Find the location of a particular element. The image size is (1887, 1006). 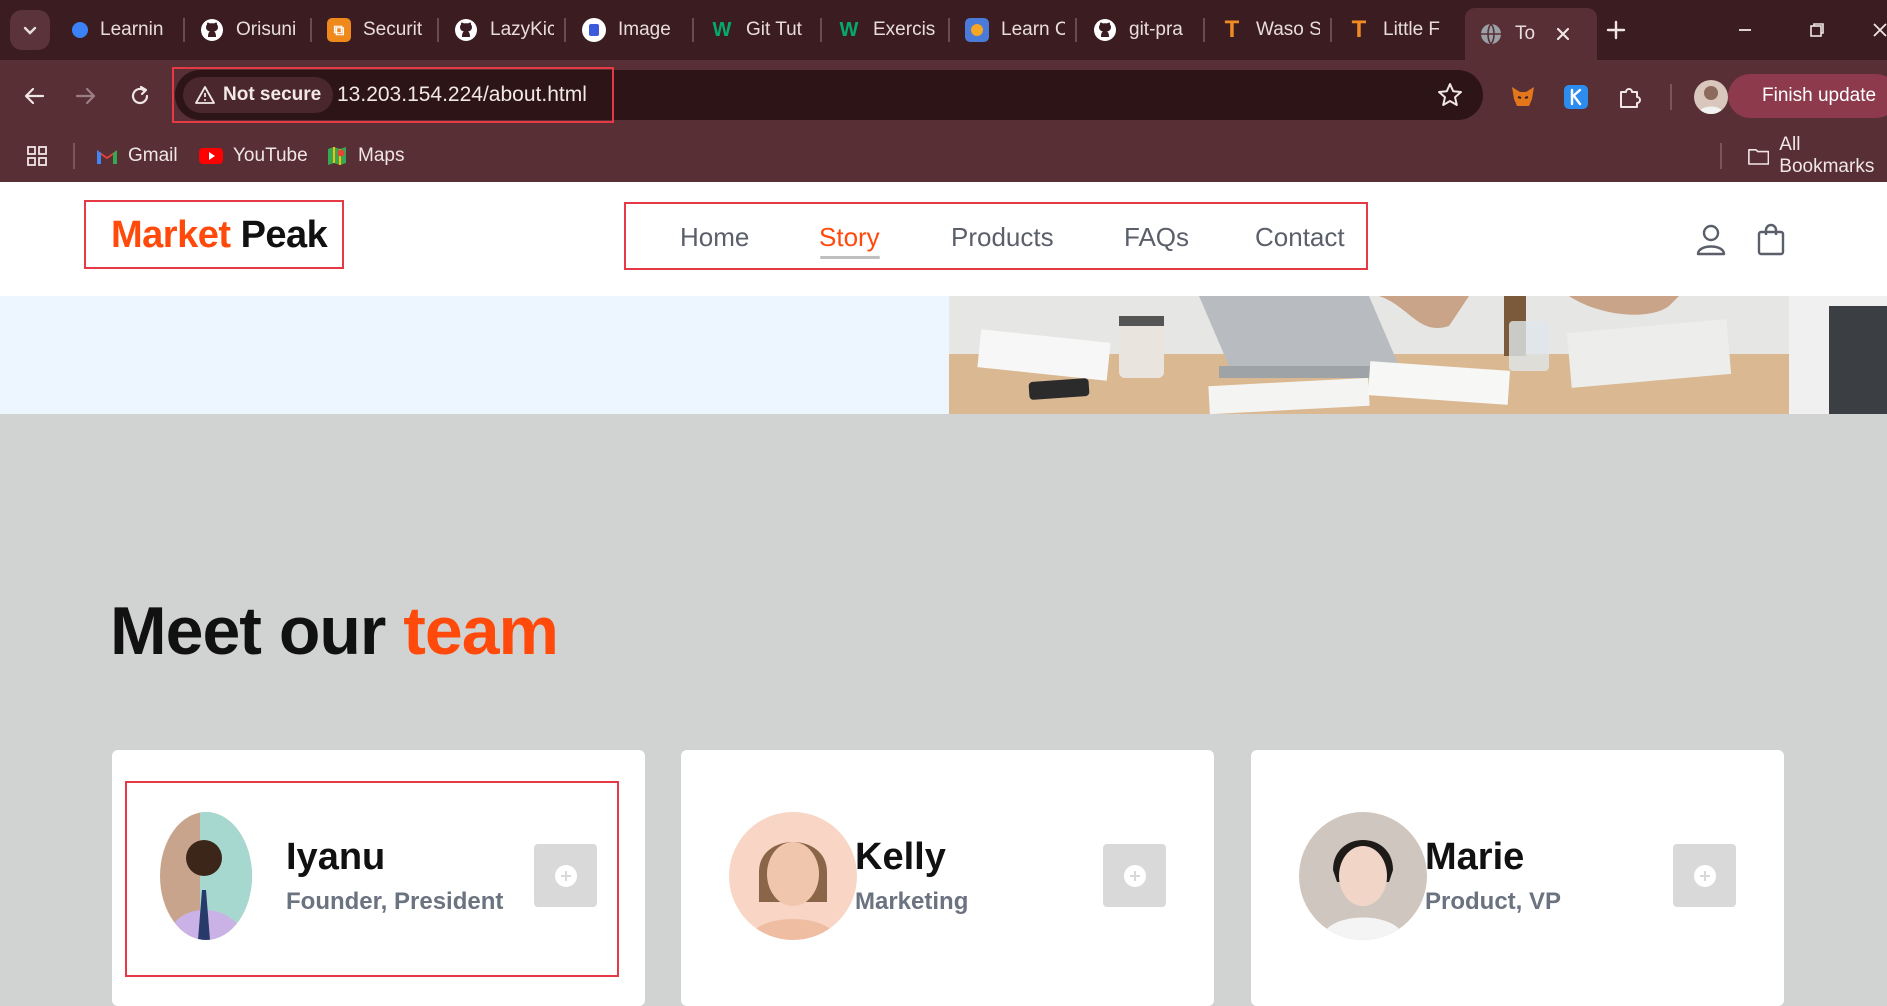

site-logo: Market Peak is located at coordinates (219, 235).